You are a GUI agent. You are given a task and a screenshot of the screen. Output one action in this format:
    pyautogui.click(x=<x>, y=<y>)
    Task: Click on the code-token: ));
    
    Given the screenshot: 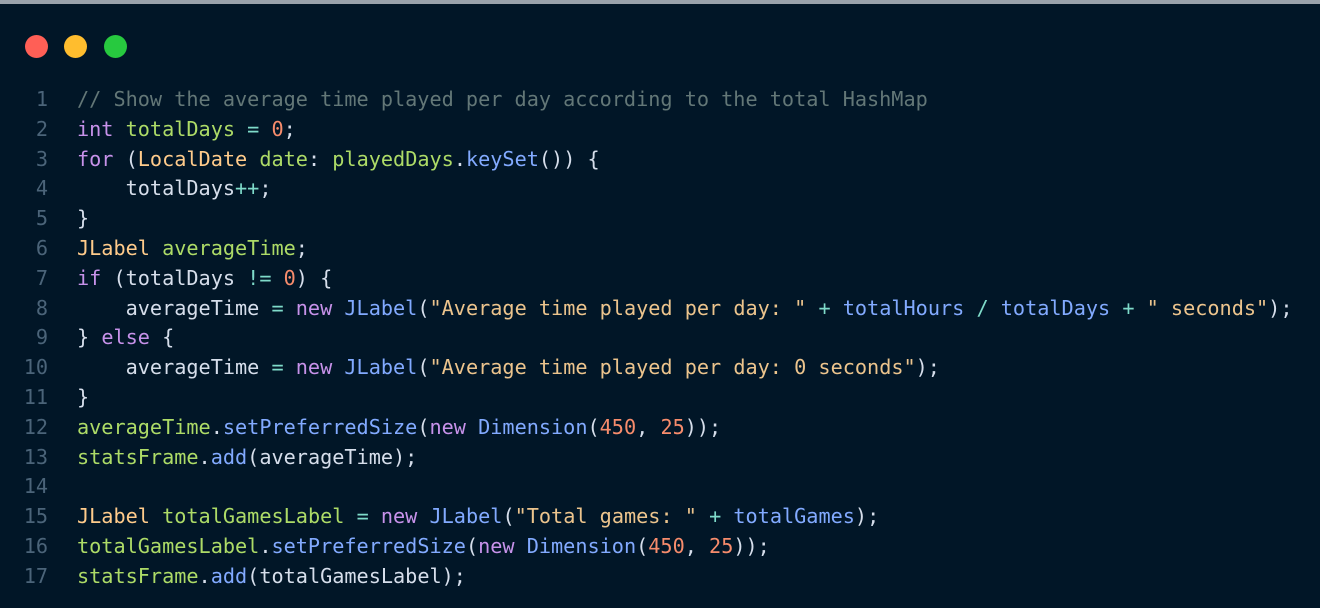 What is the action you would take?
    pyautogui.click(x=751, y=545)
    